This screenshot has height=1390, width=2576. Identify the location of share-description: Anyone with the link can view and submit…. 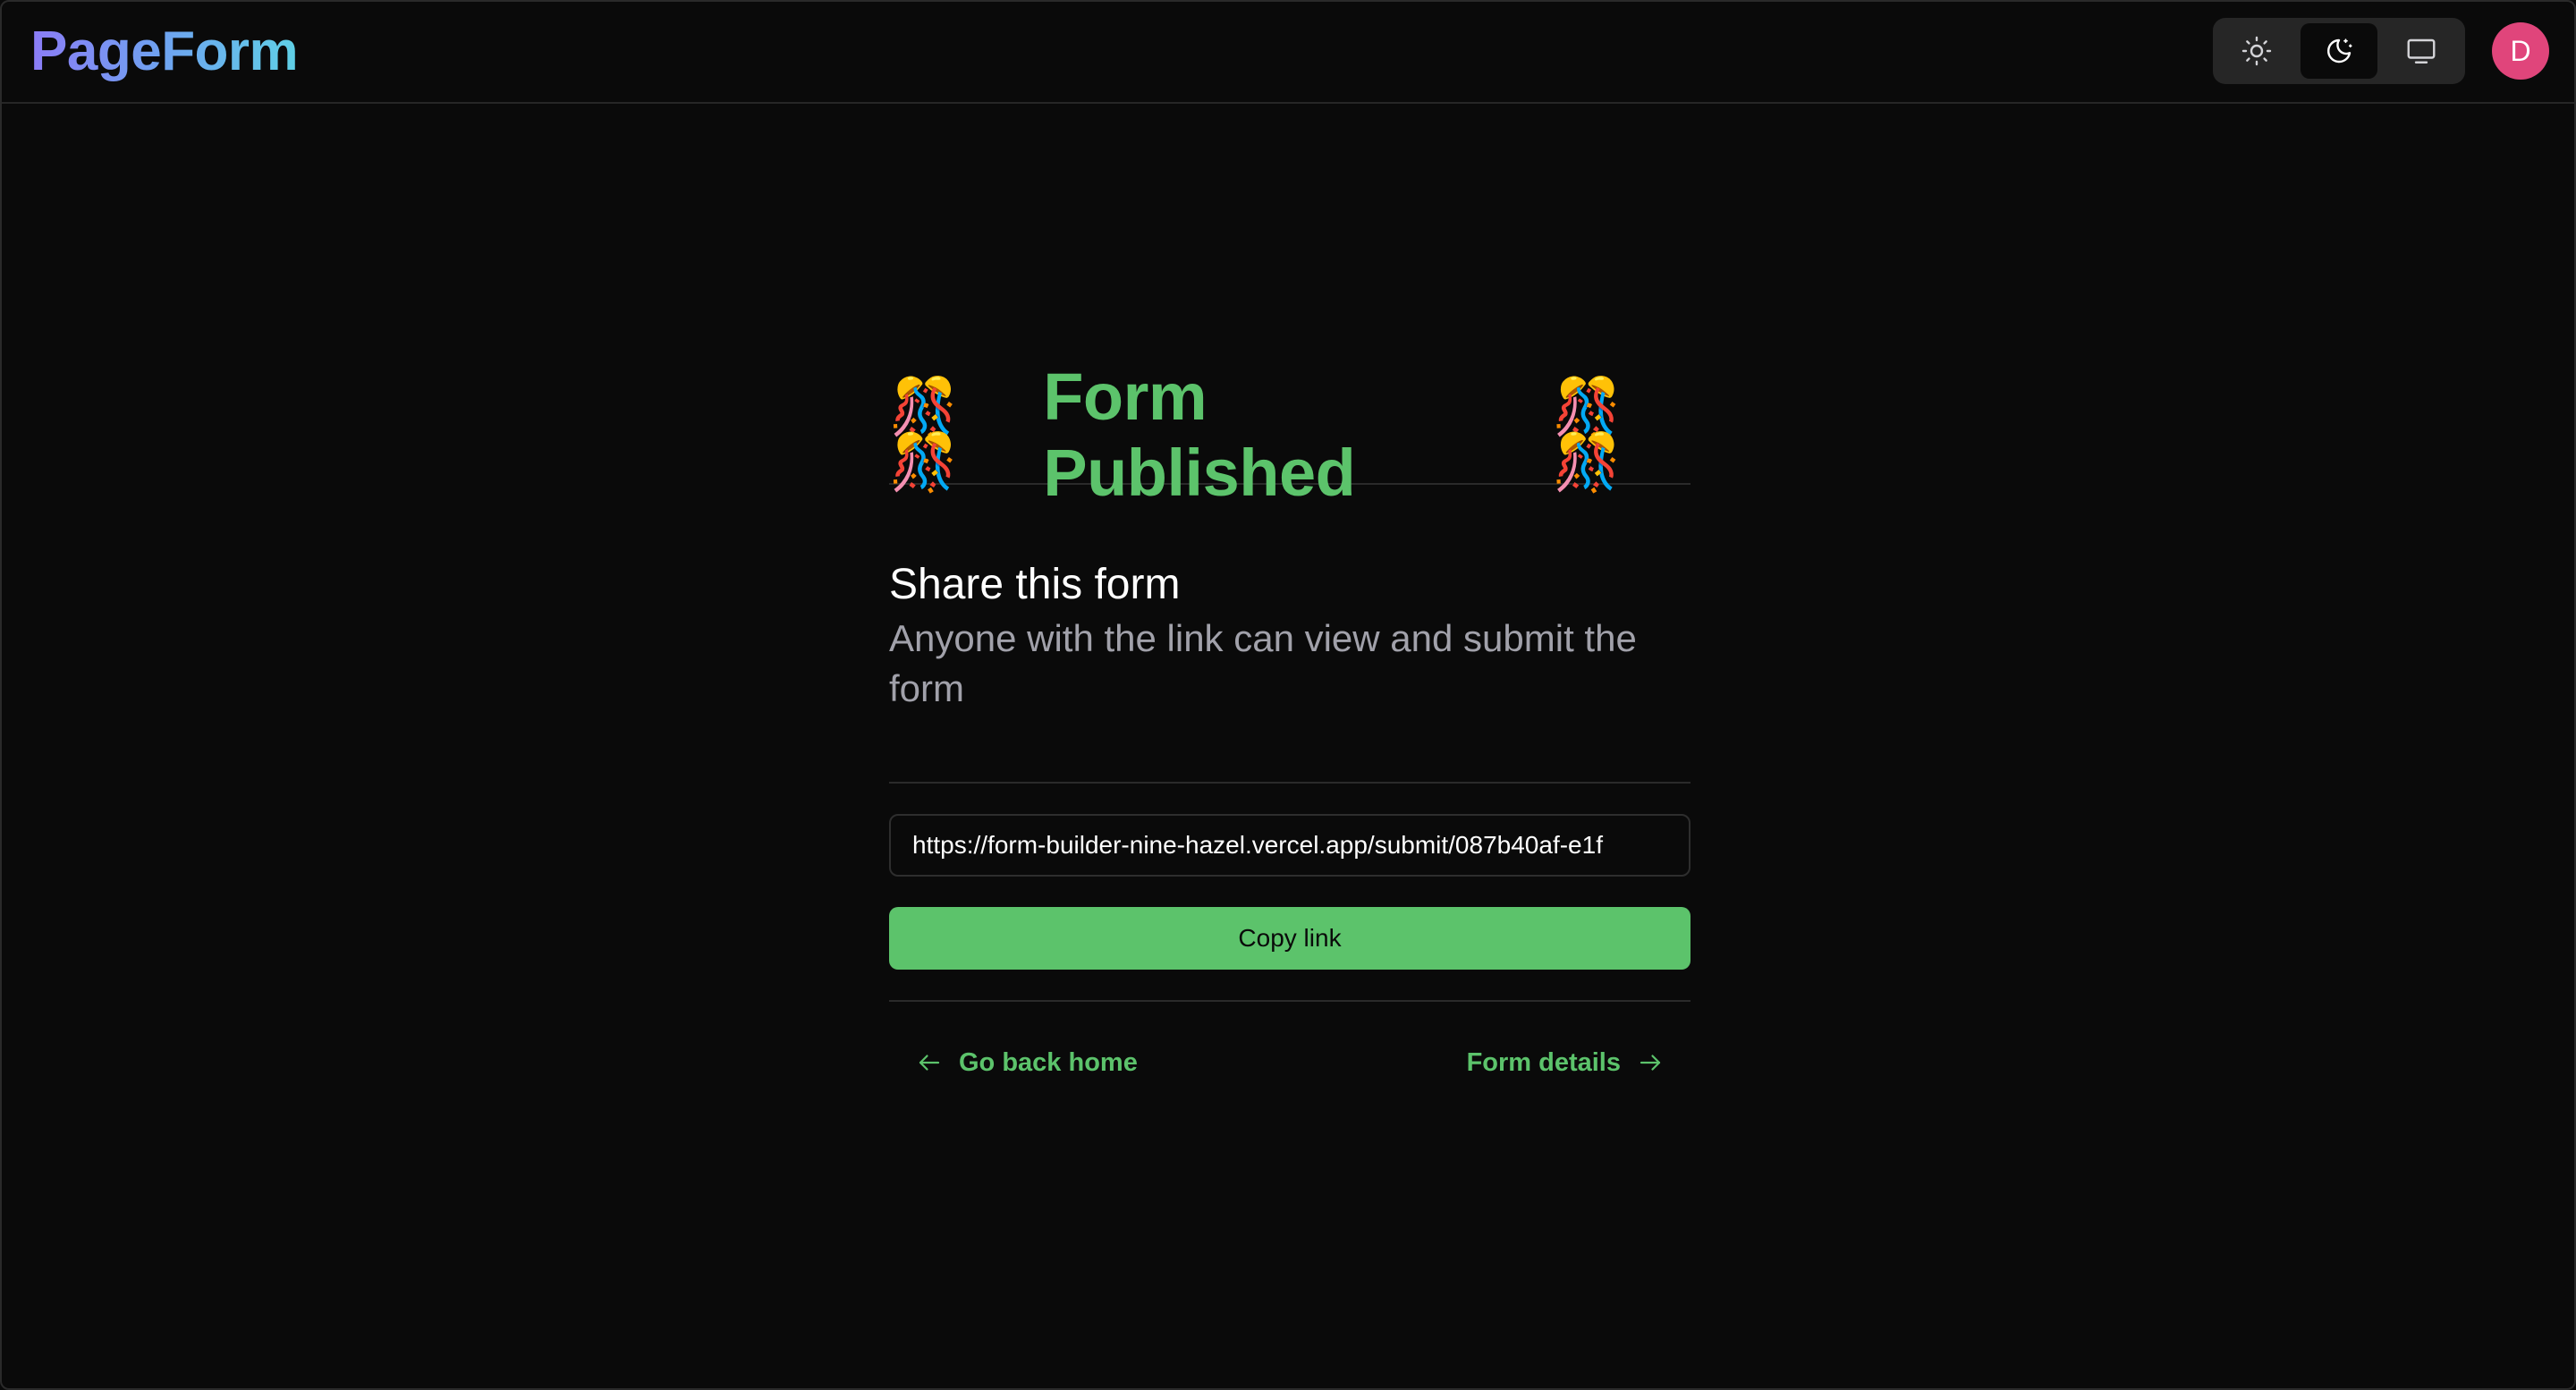
(1263, 663).